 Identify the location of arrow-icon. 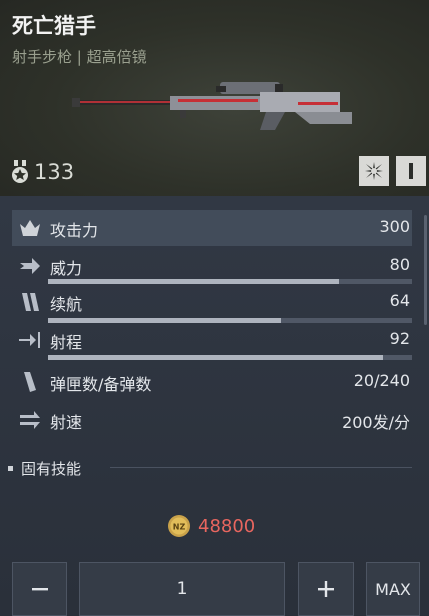
(30, 266).